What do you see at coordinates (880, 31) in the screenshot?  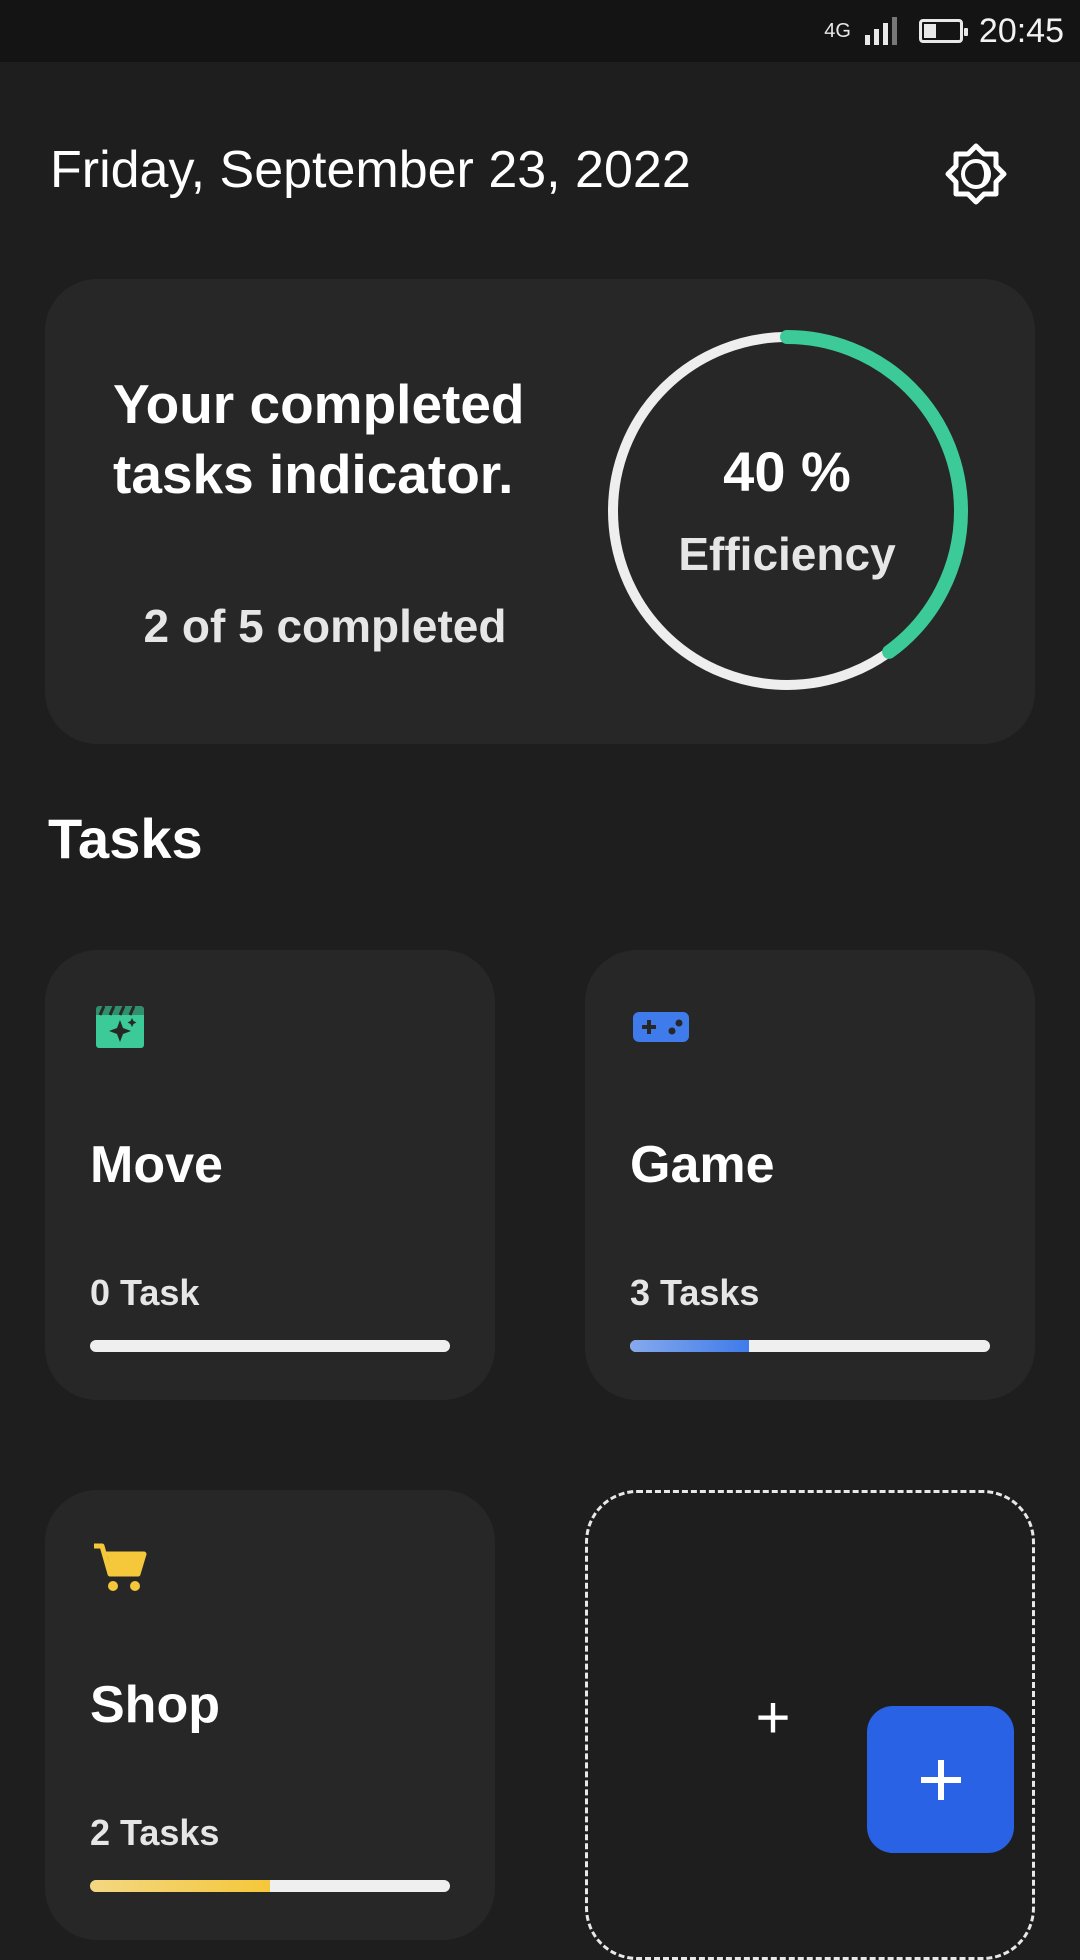 I see `signal-icon` at bounding box center [880, 31].